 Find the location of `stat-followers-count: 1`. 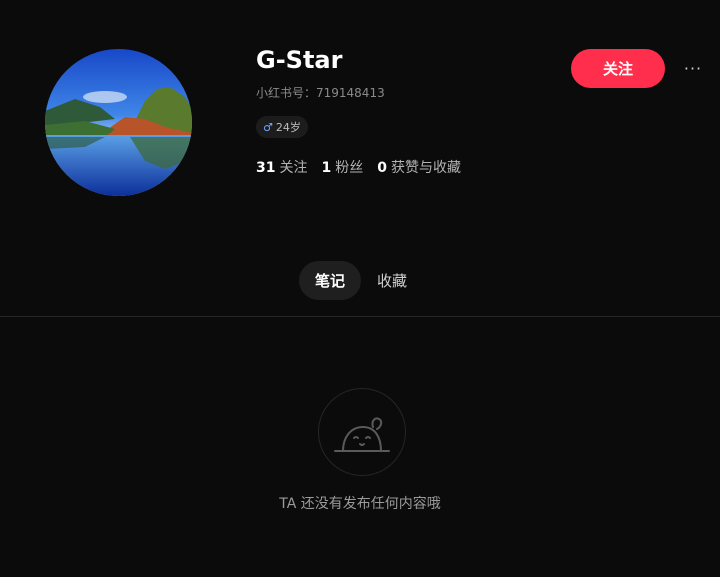

stat-followers-count: 1 is located at coordinates (326, 168).